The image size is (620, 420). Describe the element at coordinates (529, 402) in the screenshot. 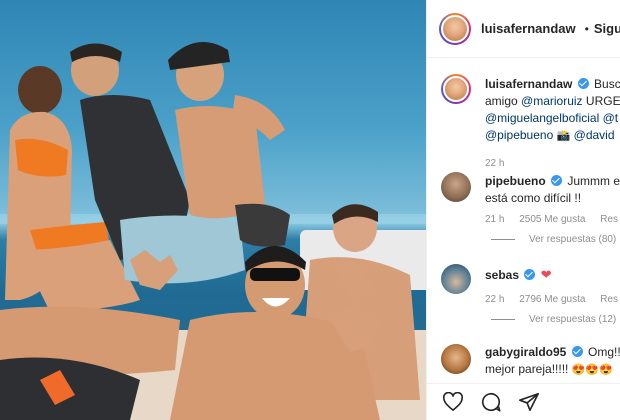

I see `paper-plane-icon` at that location.